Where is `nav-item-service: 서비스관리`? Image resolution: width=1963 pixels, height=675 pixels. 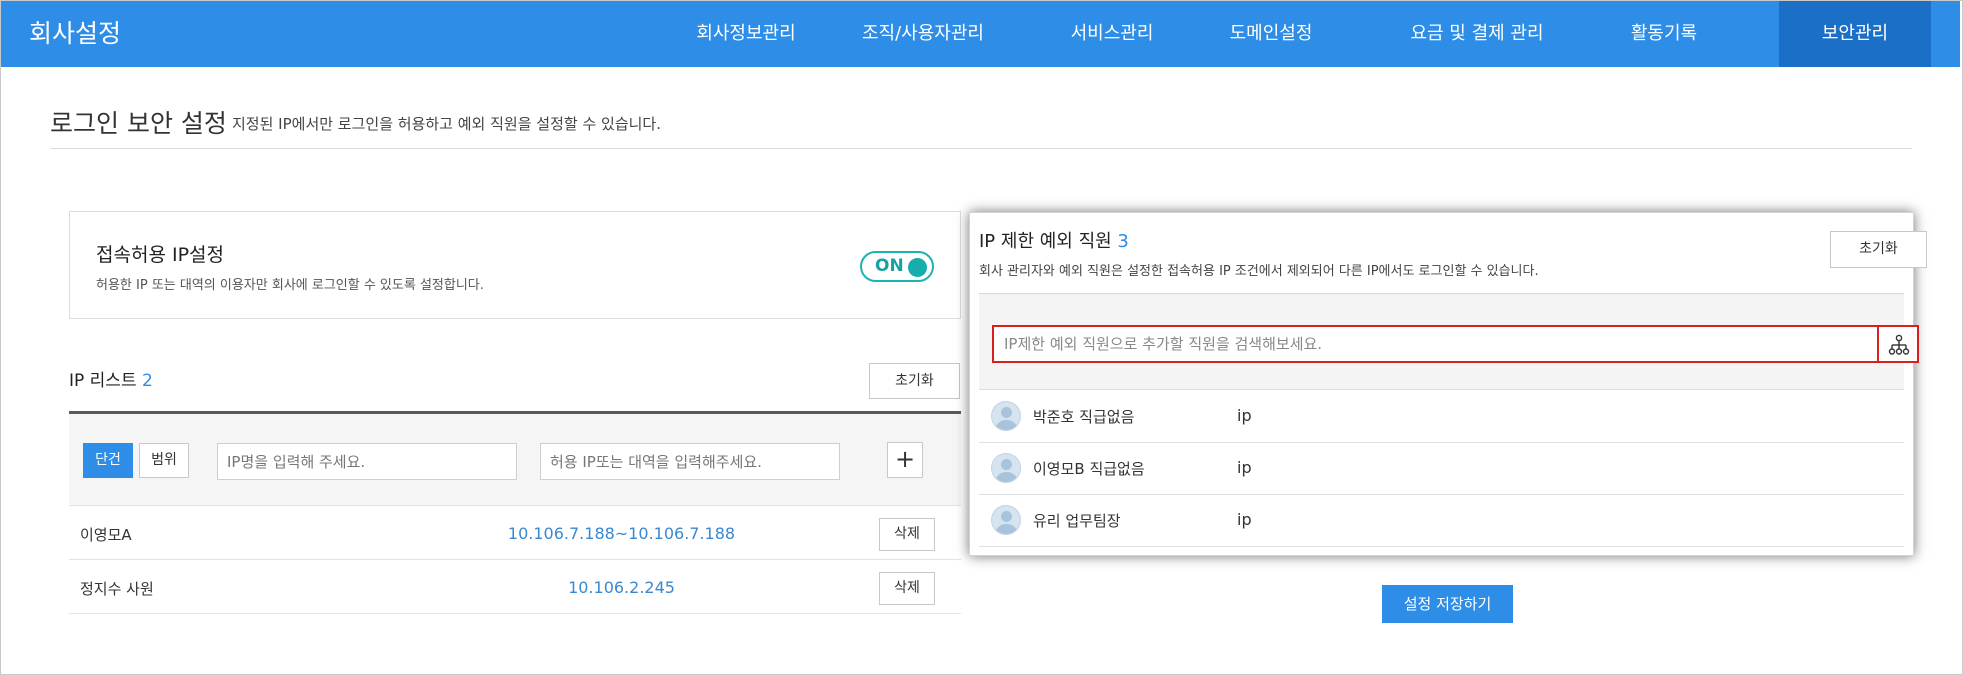
nav-item-service: 서비스관리 is located at coordinates (1112, 34).